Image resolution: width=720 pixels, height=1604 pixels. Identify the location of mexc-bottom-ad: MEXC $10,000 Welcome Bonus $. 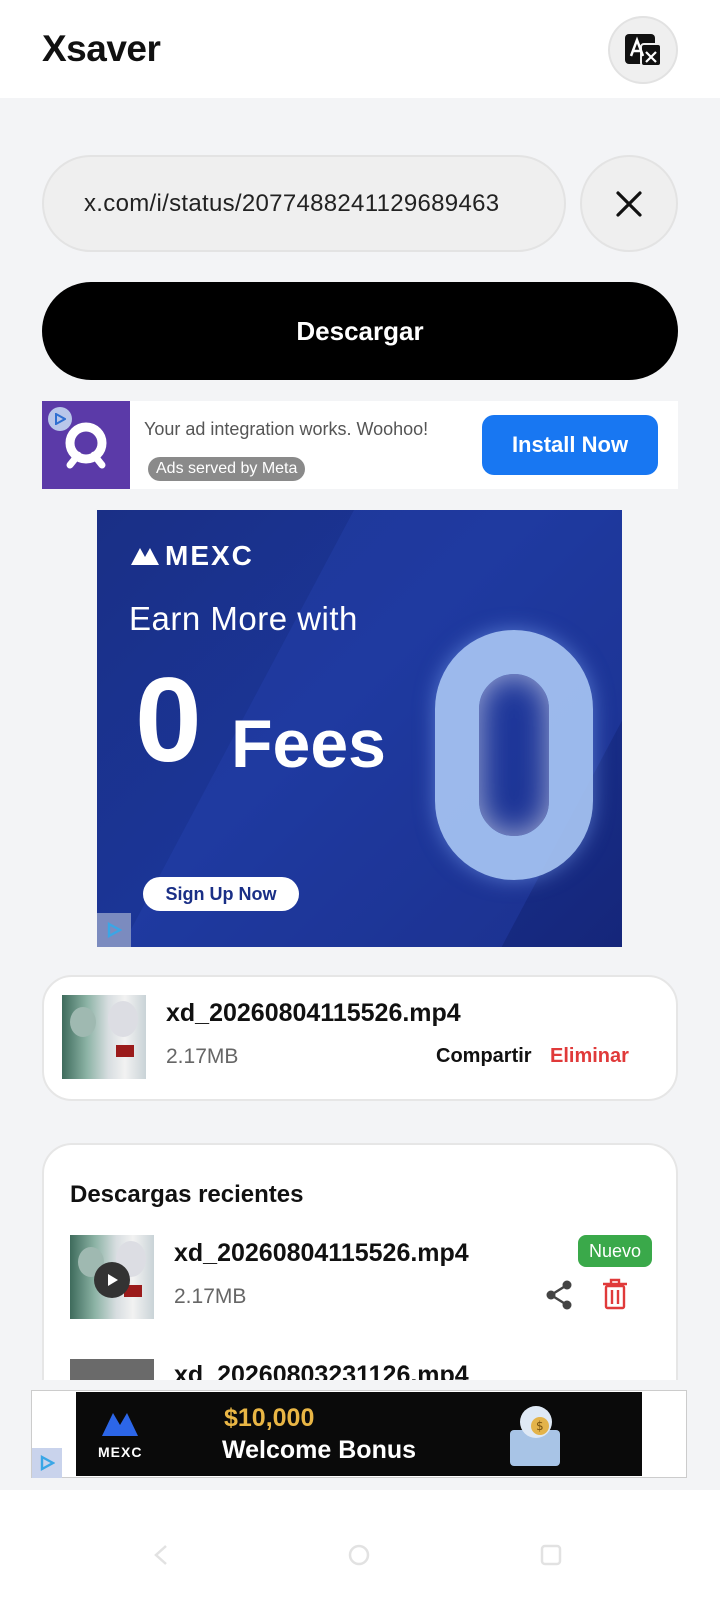
(359, 1434).